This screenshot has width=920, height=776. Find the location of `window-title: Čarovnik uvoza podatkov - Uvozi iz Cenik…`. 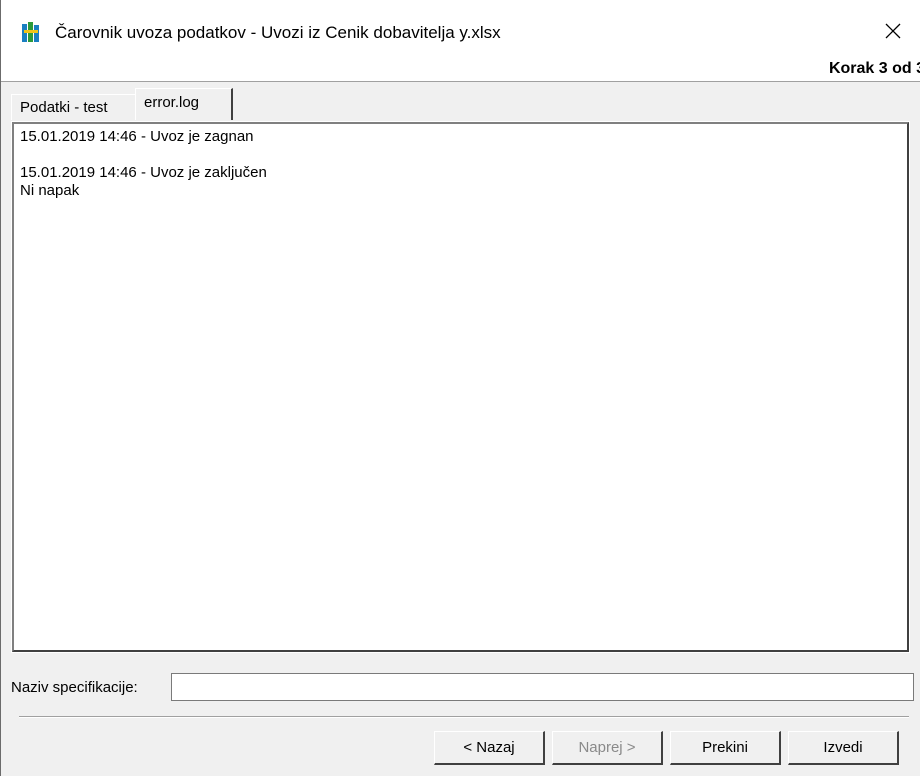

window-title: Čarovnik uvoza podatkov - Uvozi iz Cenik… is located at coordinates (278, 32).